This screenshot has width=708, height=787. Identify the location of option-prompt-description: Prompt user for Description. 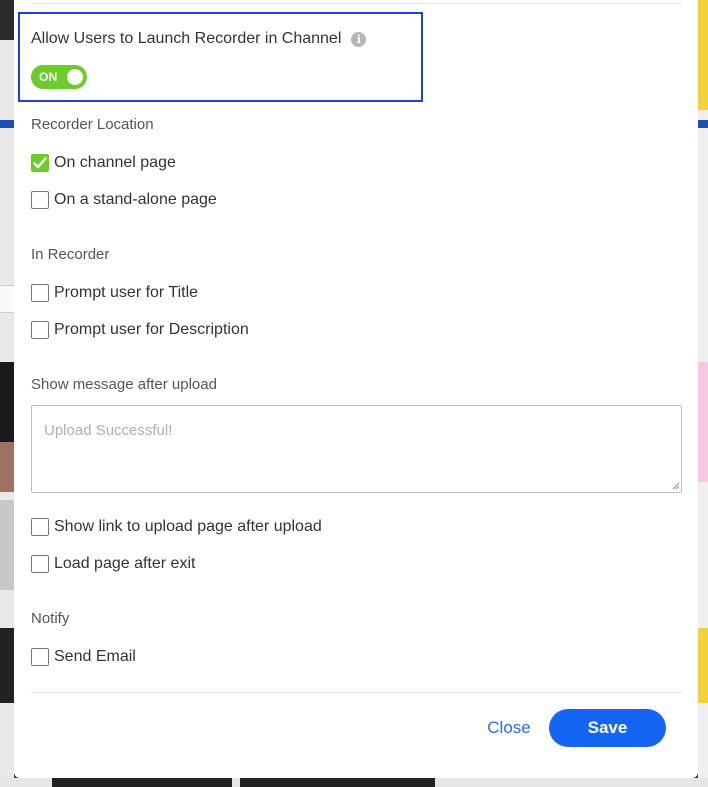
(140, 330).